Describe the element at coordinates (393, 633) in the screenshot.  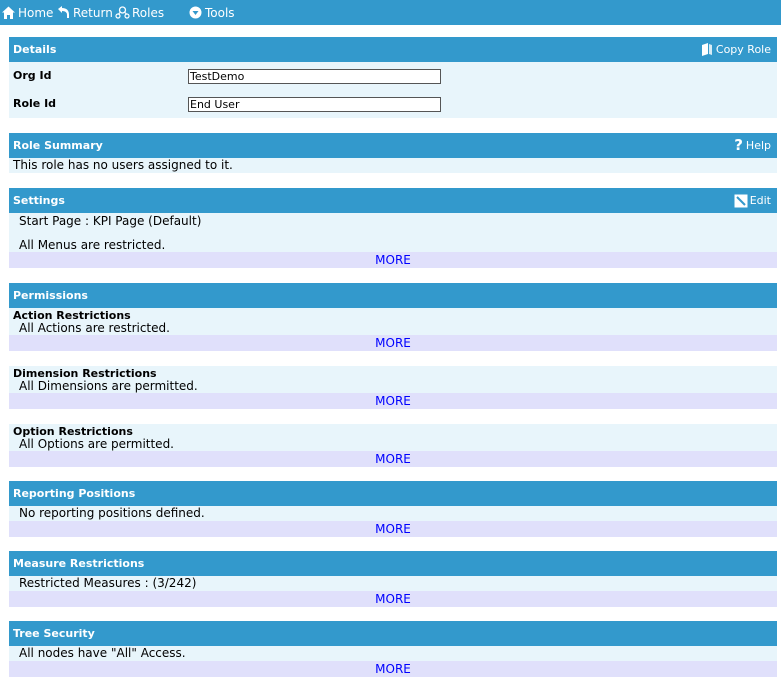
I see `tree-security-header: Tree Security` at that location.